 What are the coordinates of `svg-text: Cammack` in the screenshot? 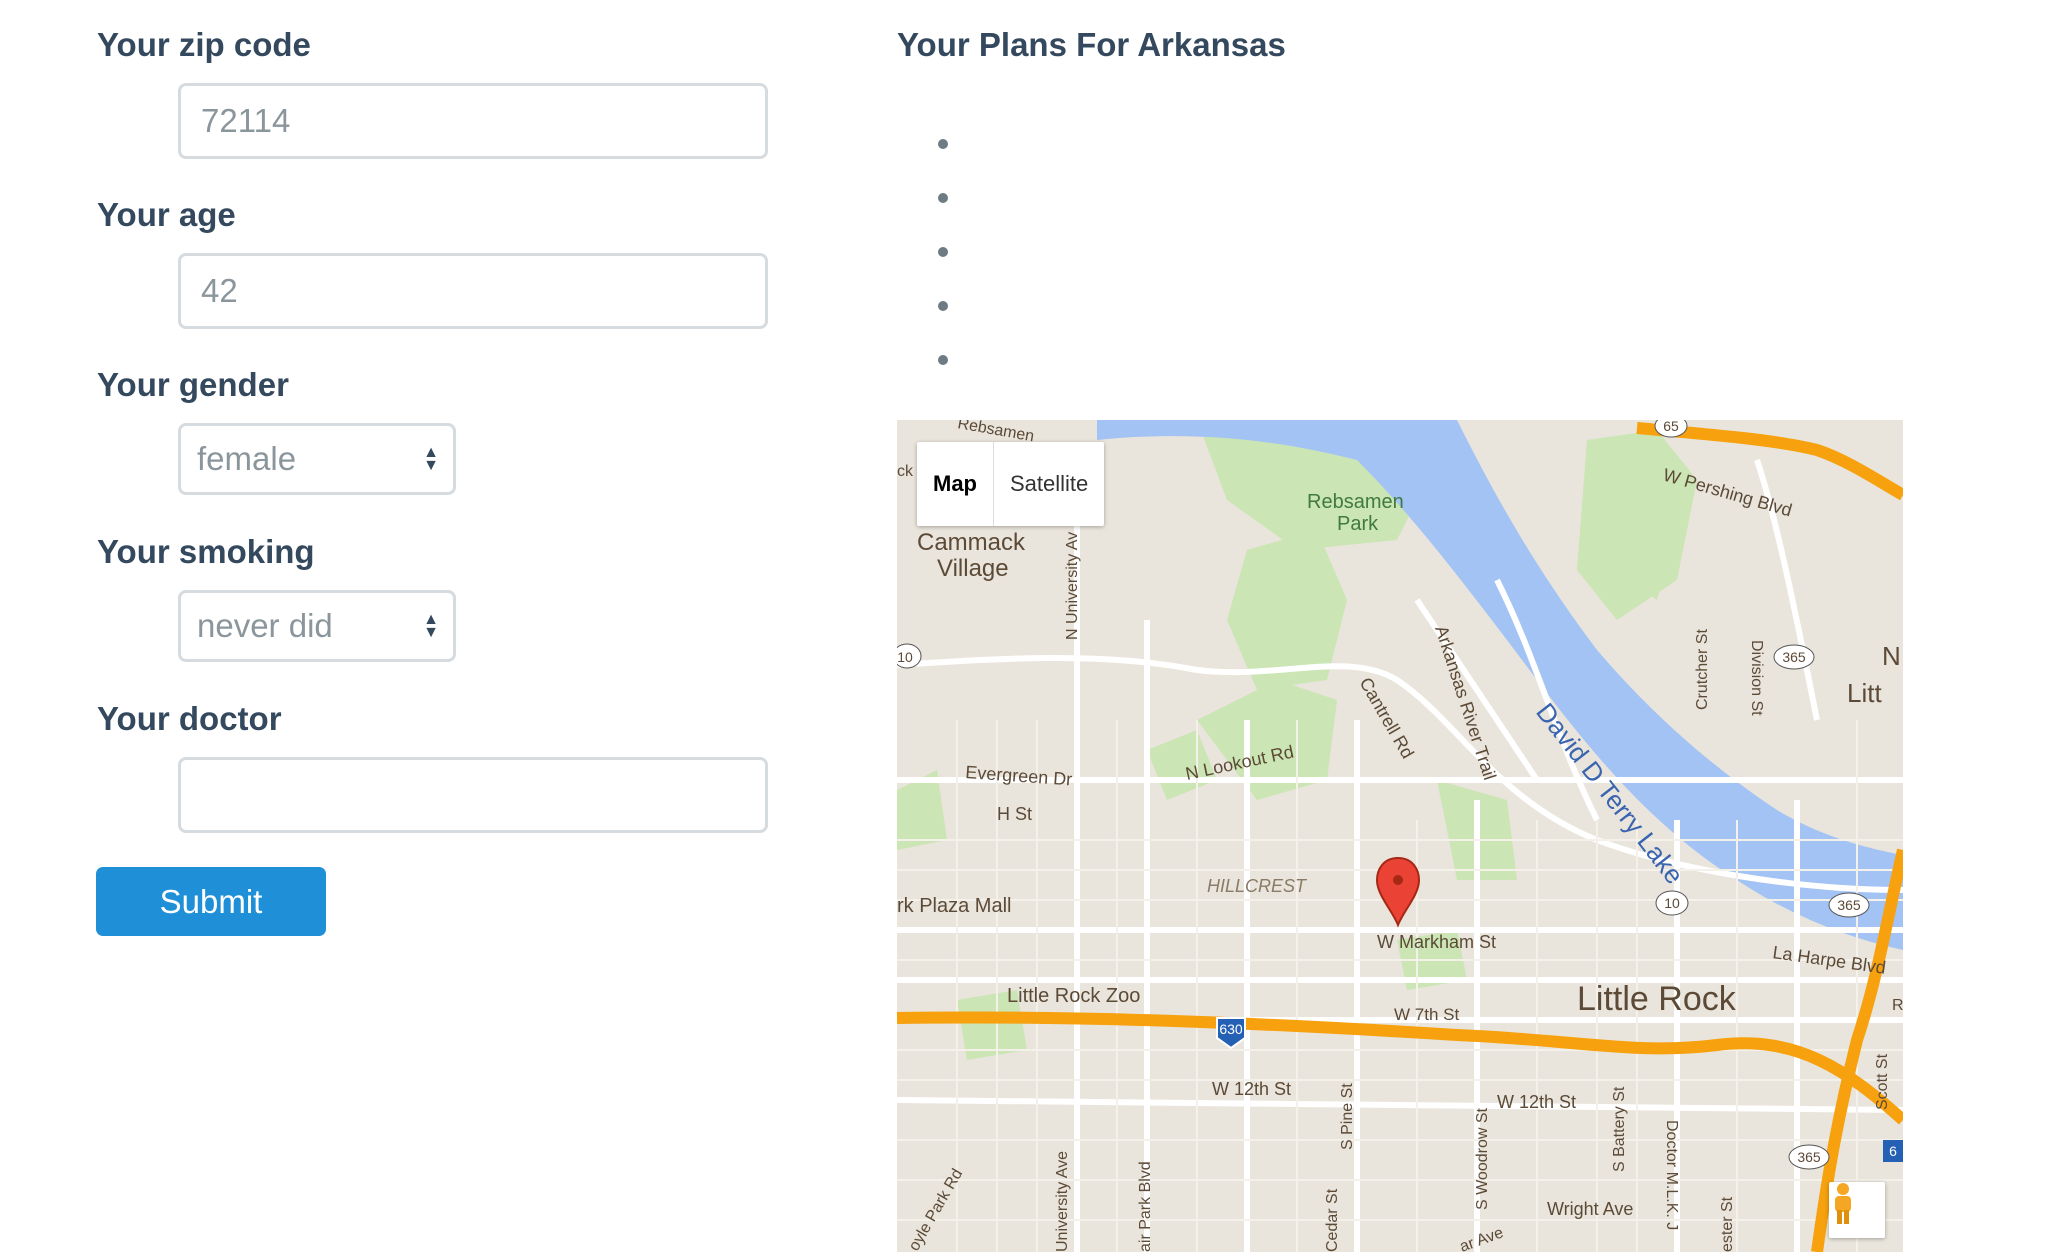 It's located at (971, 542).